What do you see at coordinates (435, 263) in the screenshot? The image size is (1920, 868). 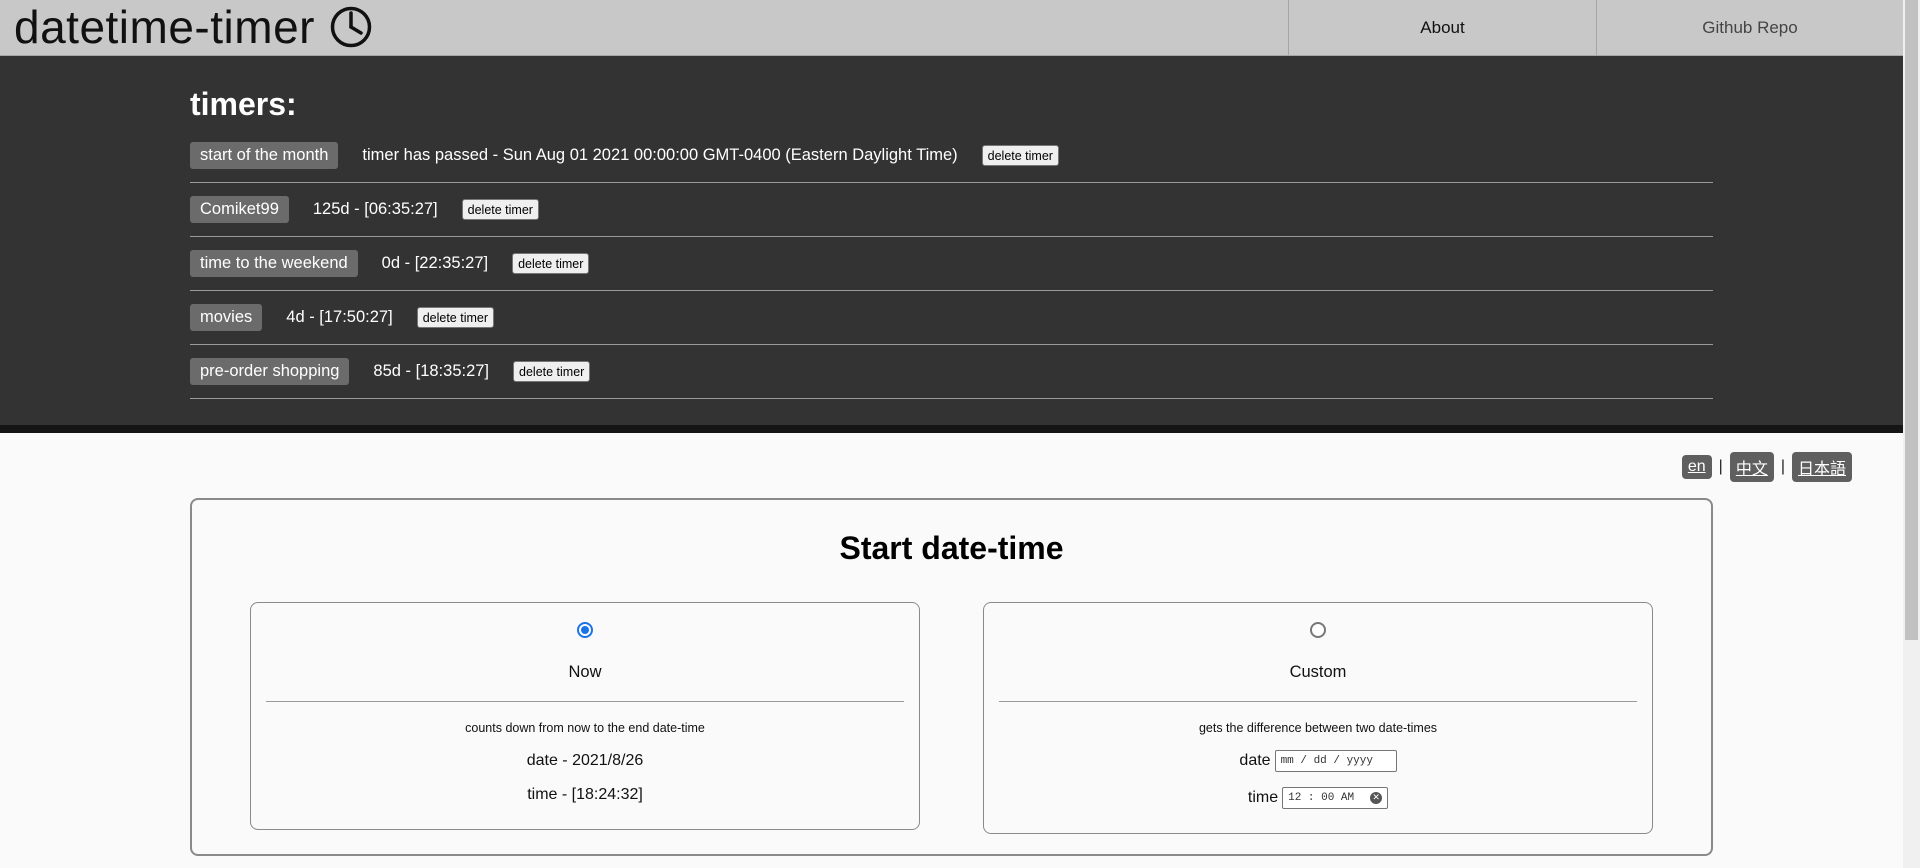 I see `timer-countdown: 0d - [22:35:27]` at bounding box center [435, 263].